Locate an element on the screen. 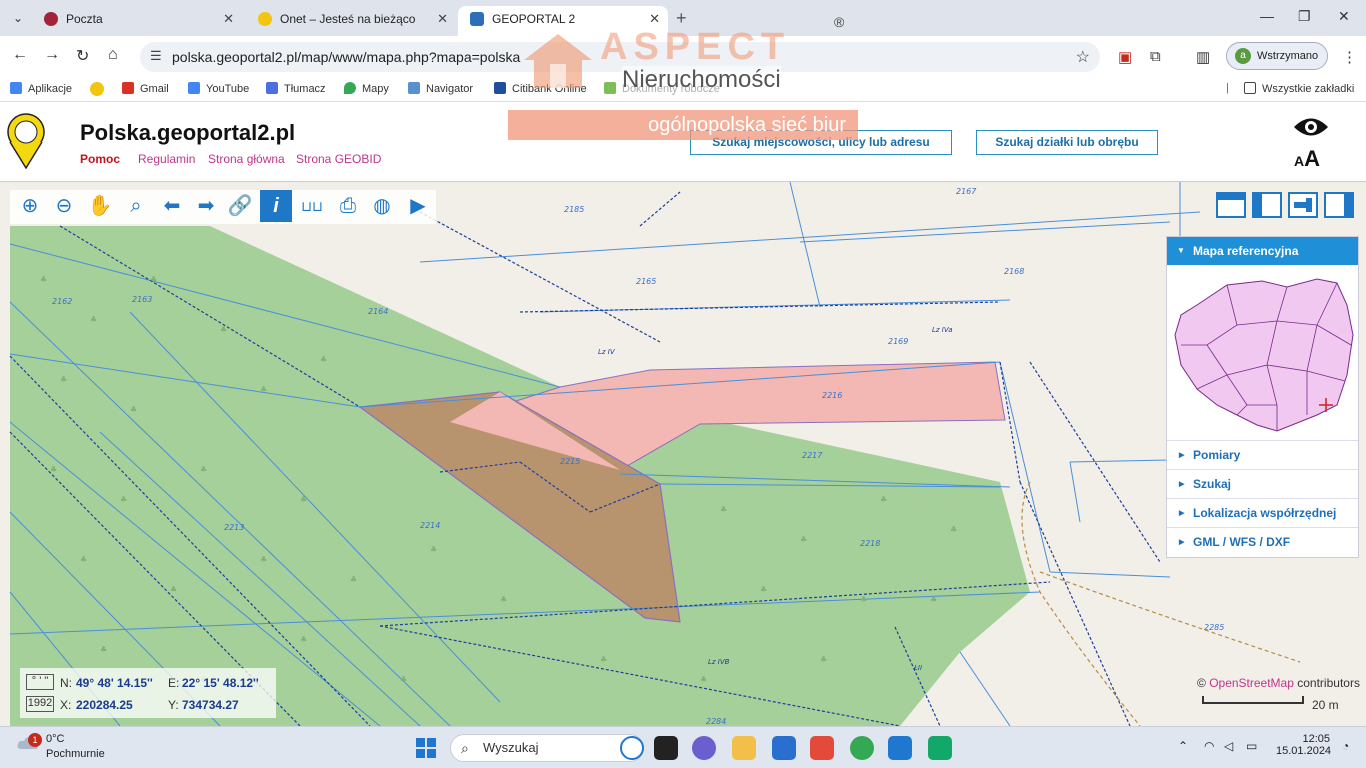 The height and width of the screenshot is (768, 1366). clock: 12:05 15.01.2024 is located at coordinates (1303, 745).